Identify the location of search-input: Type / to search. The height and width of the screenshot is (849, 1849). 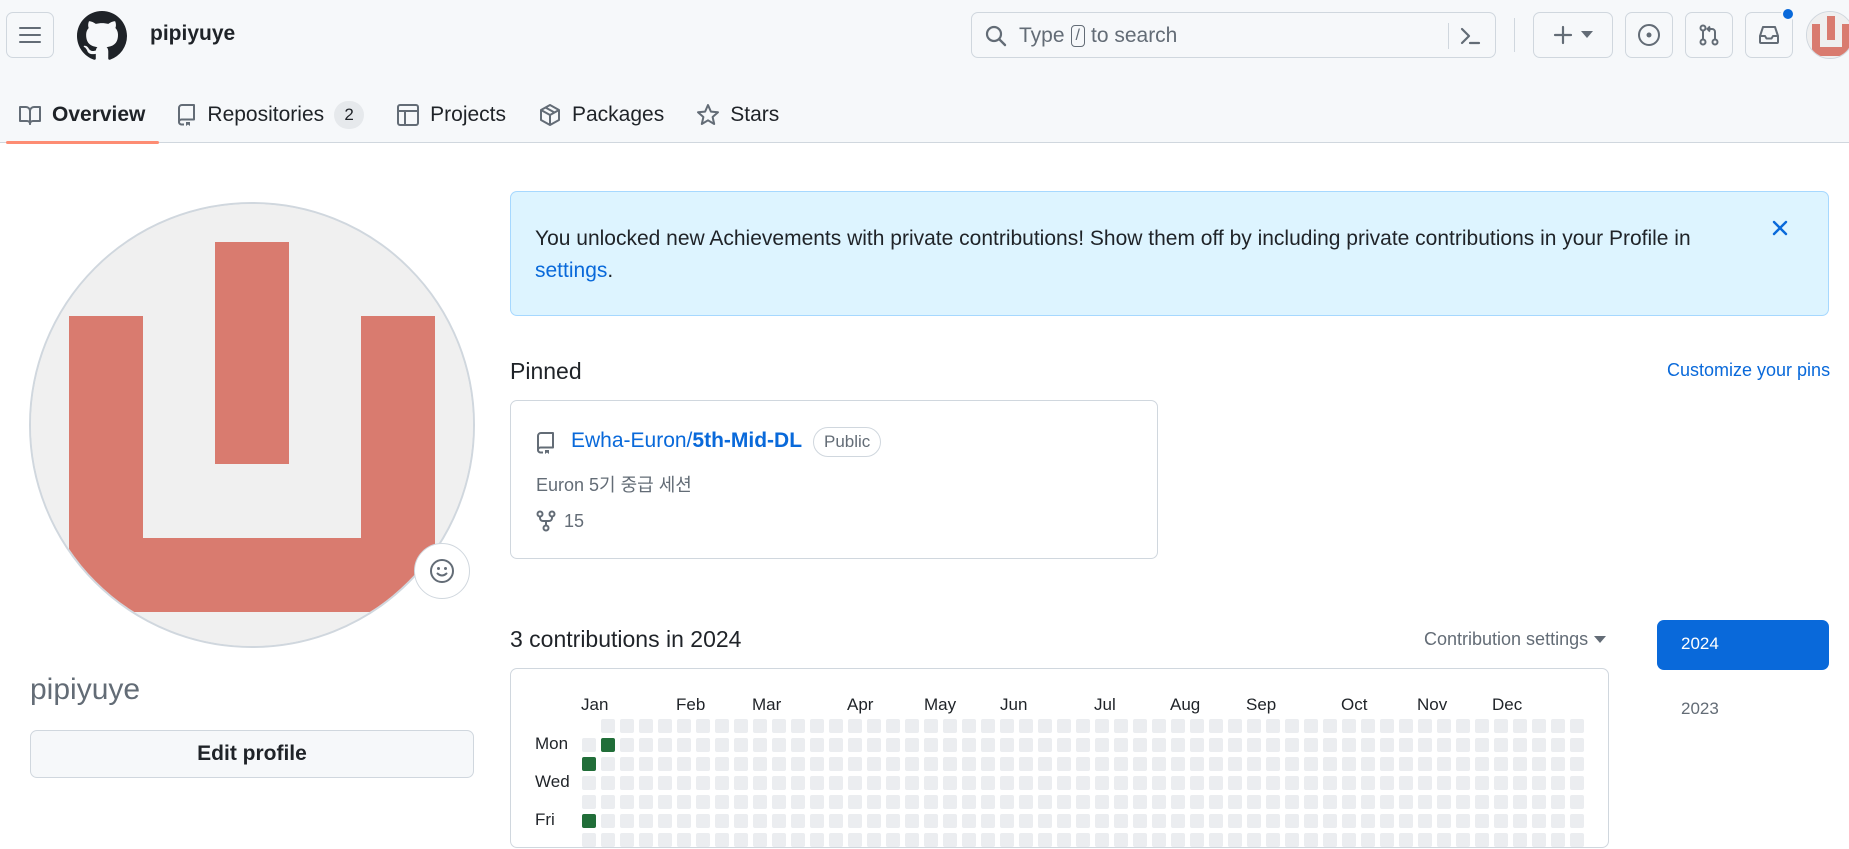
(1233, 35).